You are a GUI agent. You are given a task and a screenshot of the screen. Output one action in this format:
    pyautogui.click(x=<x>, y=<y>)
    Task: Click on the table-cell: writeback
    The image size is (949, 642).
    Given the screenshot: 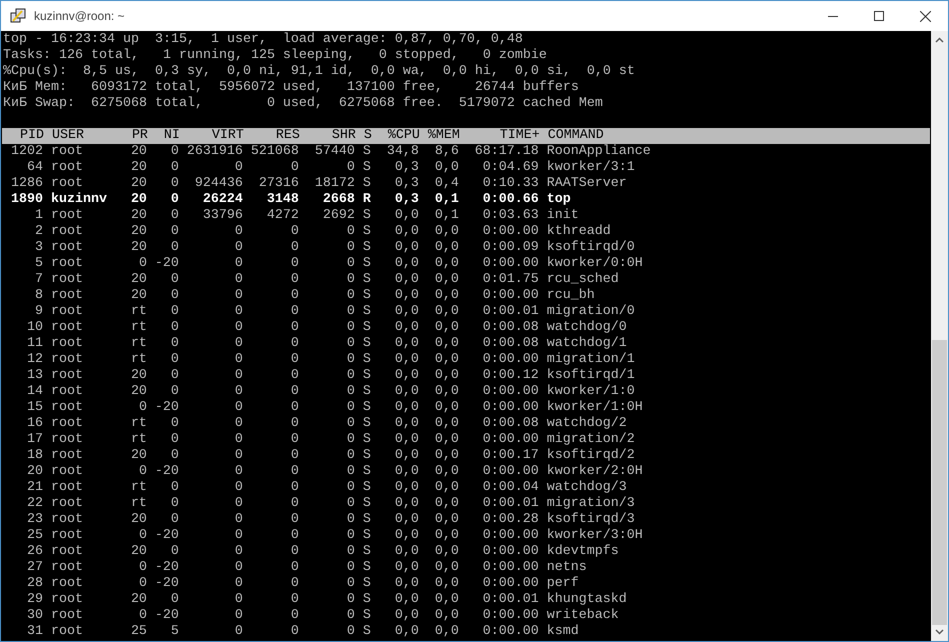 What is the action you would take?
    pyautogui.click(x=582, y=615)
    